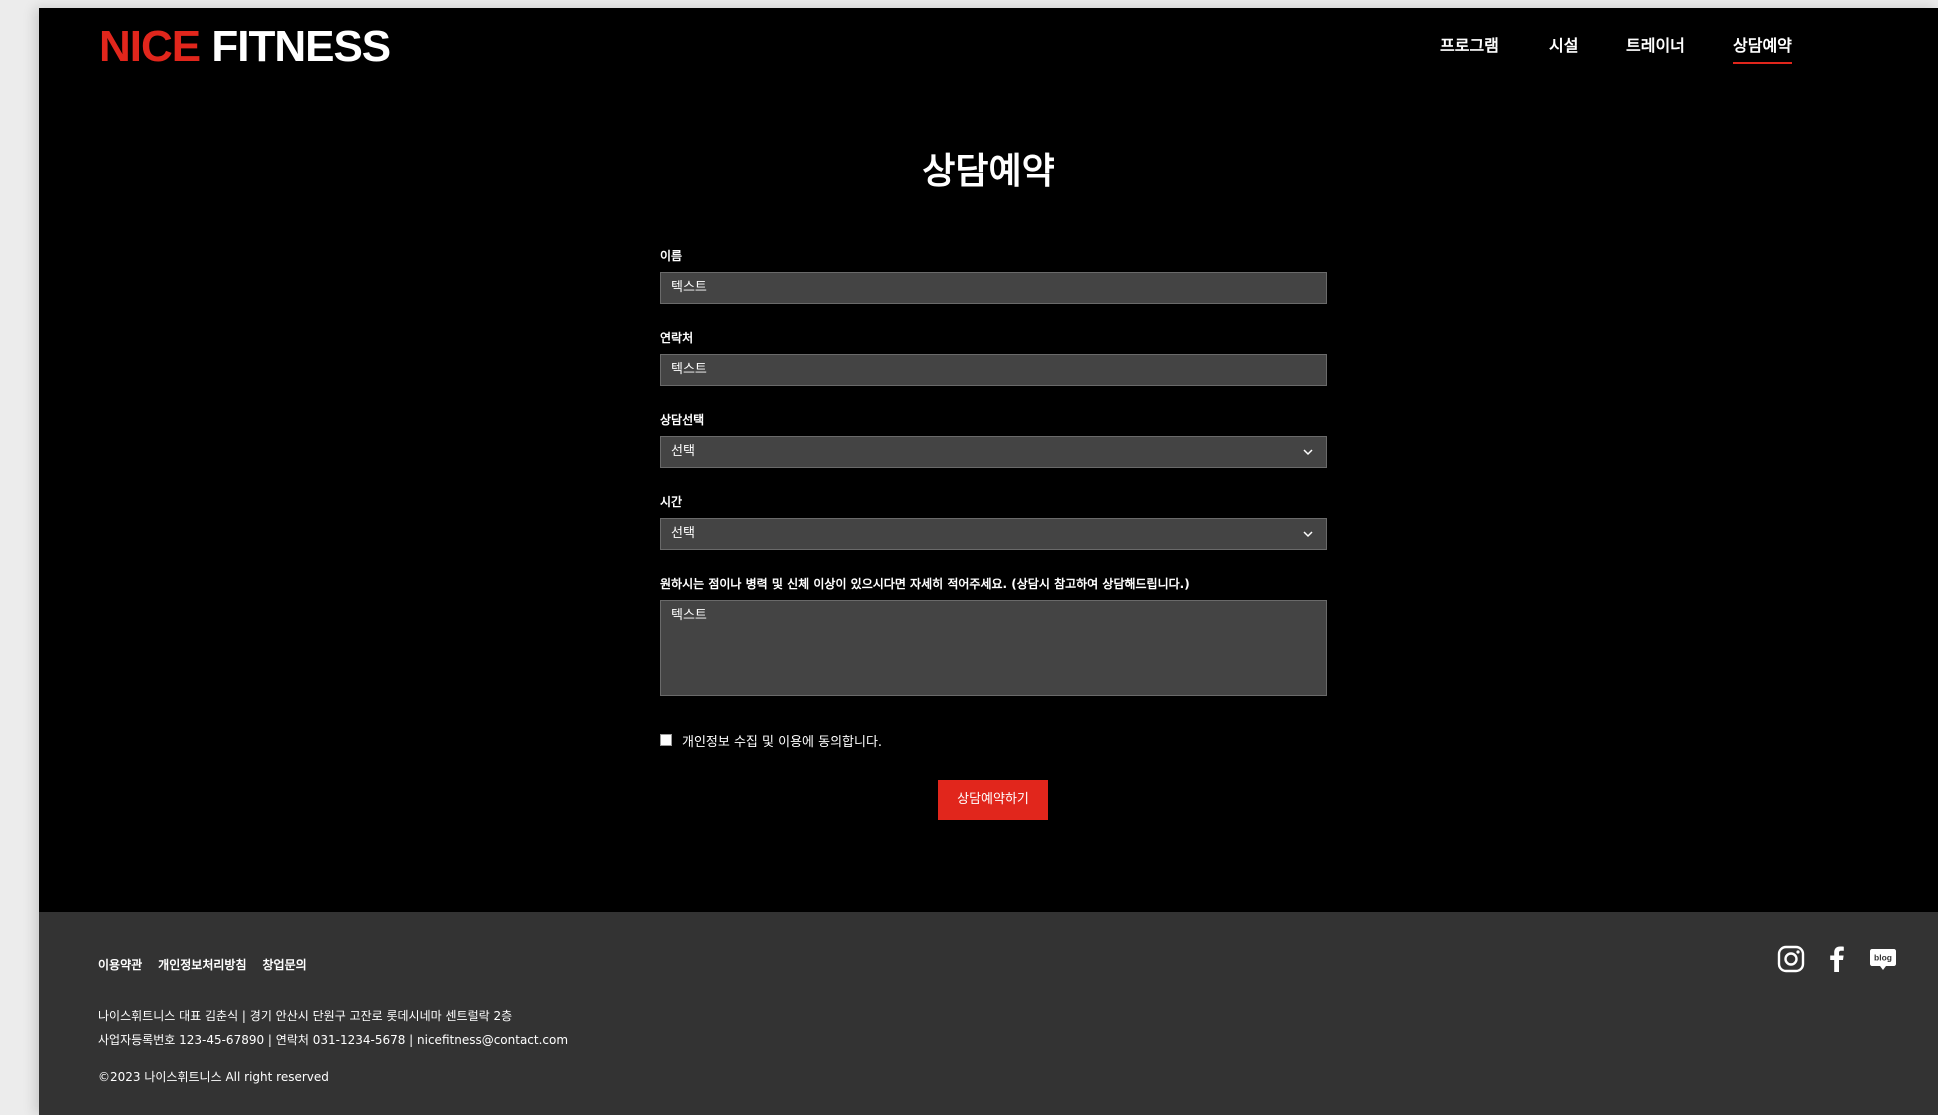 The height and width of the screenshot is (1115, 1938). I want to click on notes-textarea: 텍스트, so click(993, 648).